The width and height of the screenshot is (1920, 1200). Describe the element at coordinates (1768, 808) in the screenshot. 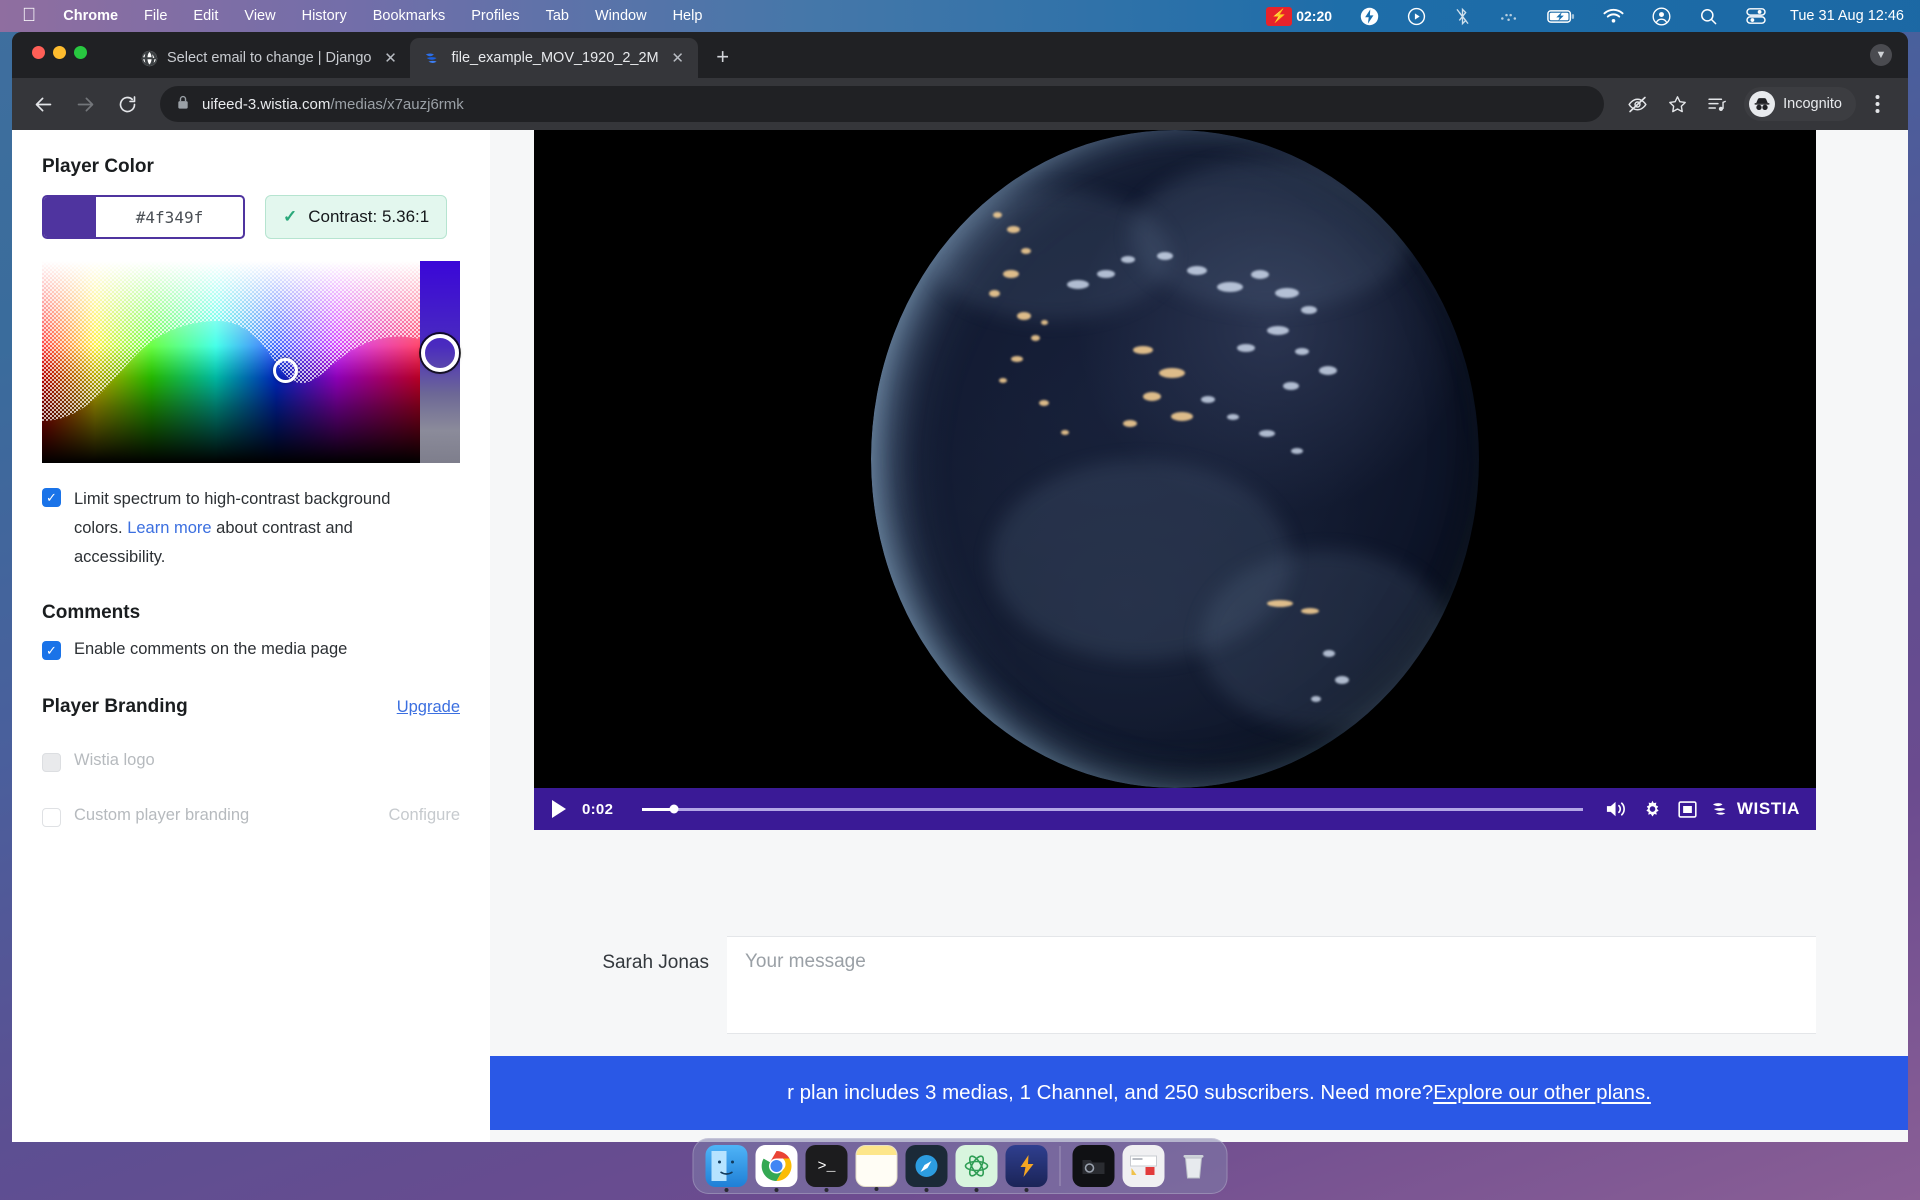

I see `wistia-brand-text: WISTIA` at that location.